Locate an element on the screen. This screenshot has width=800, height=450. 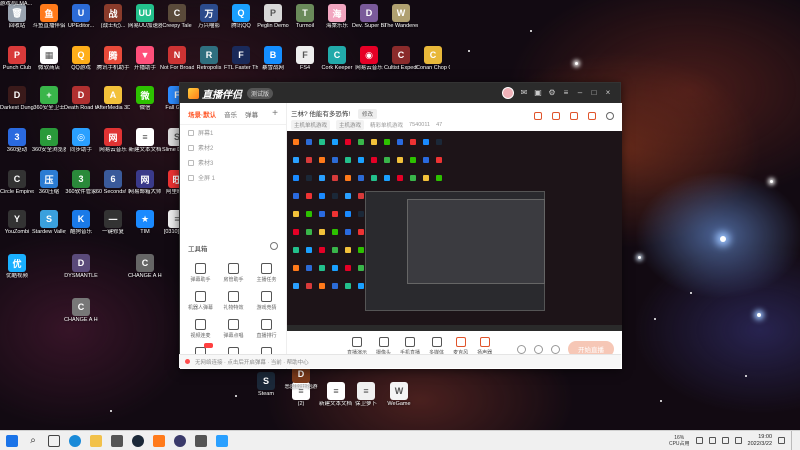
tray-arrow-icon is located at coordinates (699, 440).